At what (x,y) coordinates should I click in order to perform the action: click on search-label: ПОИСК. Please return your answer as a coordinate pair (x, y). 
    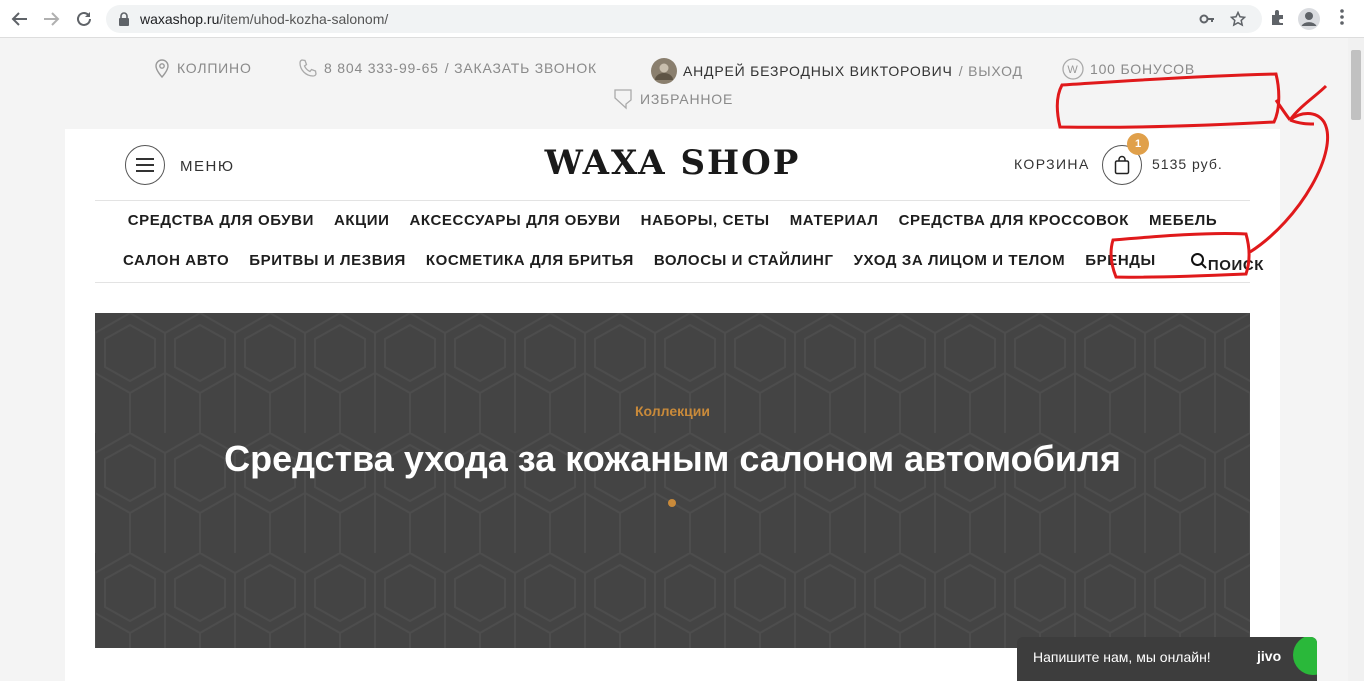
    Looking at the image, I should click on (1236, 265).